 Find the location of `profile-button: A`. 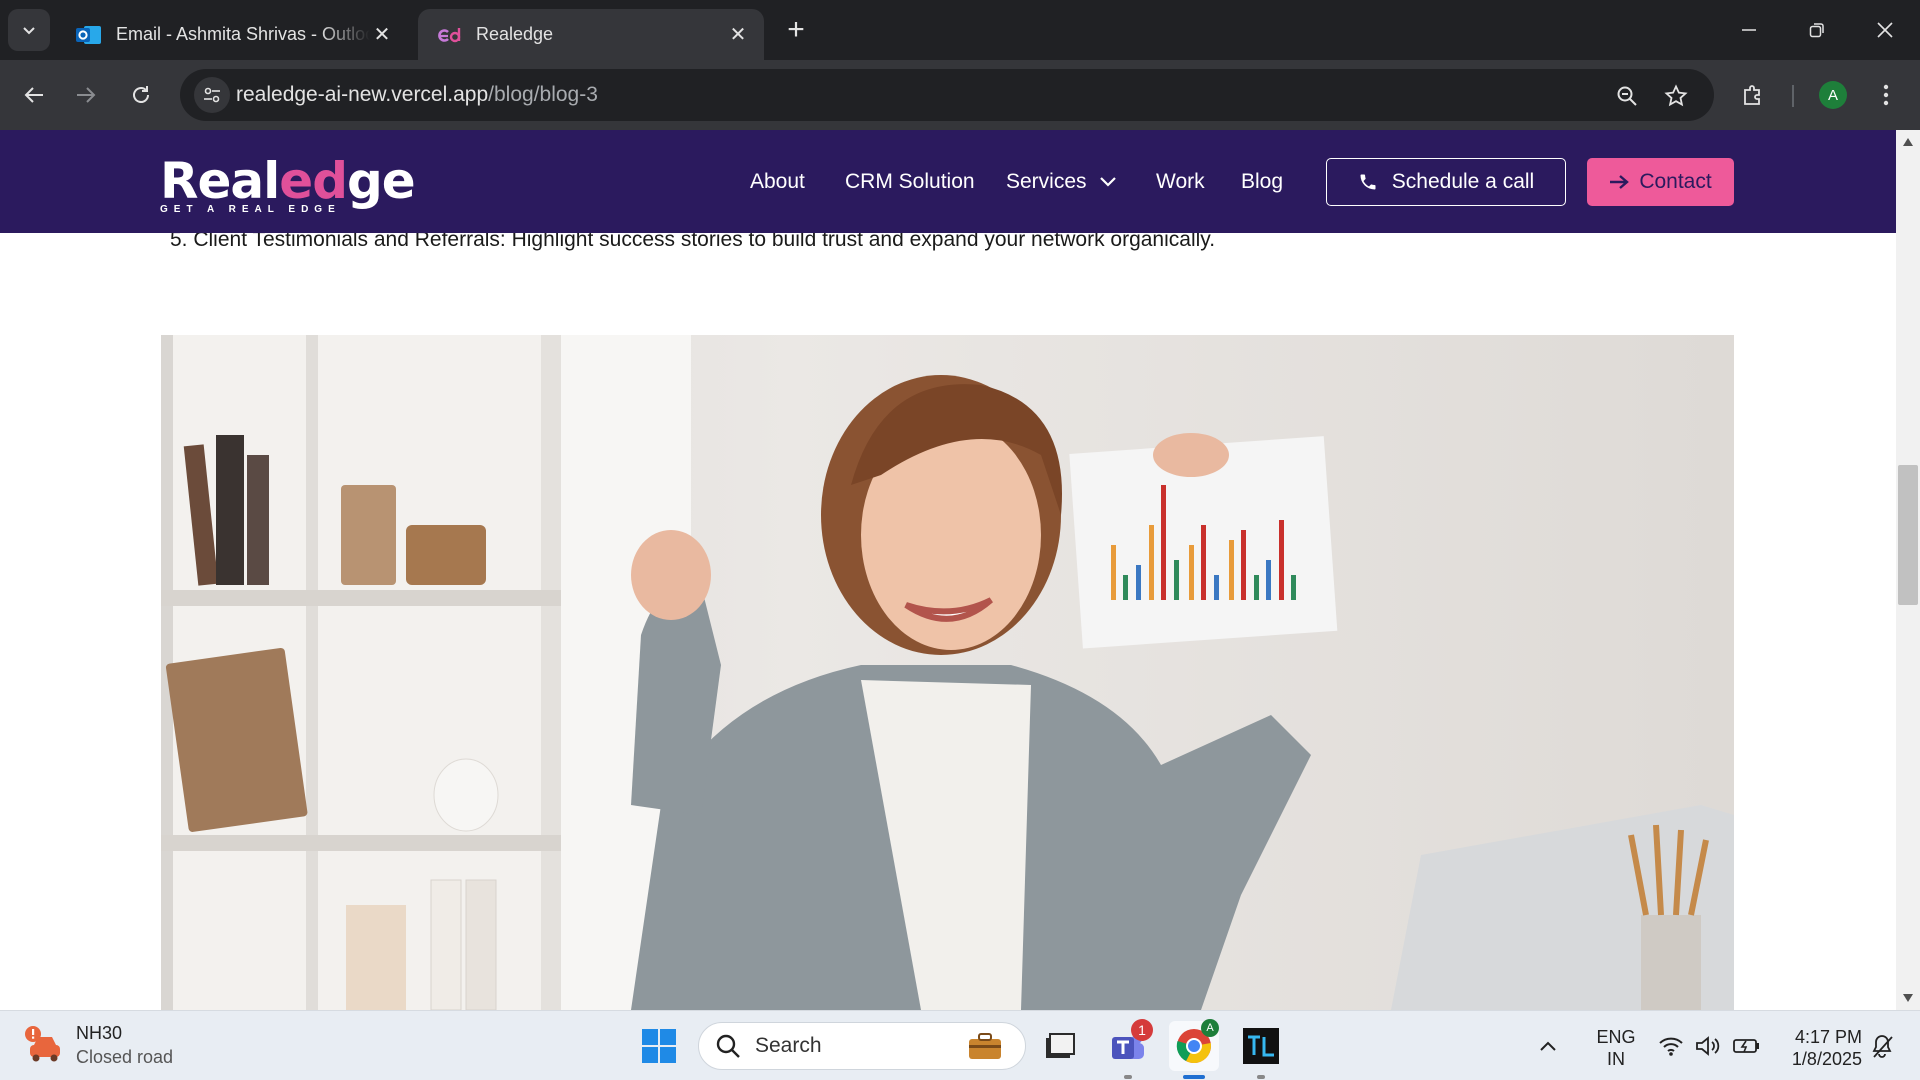

profile-button: A is located at coordinates (1833, 95).